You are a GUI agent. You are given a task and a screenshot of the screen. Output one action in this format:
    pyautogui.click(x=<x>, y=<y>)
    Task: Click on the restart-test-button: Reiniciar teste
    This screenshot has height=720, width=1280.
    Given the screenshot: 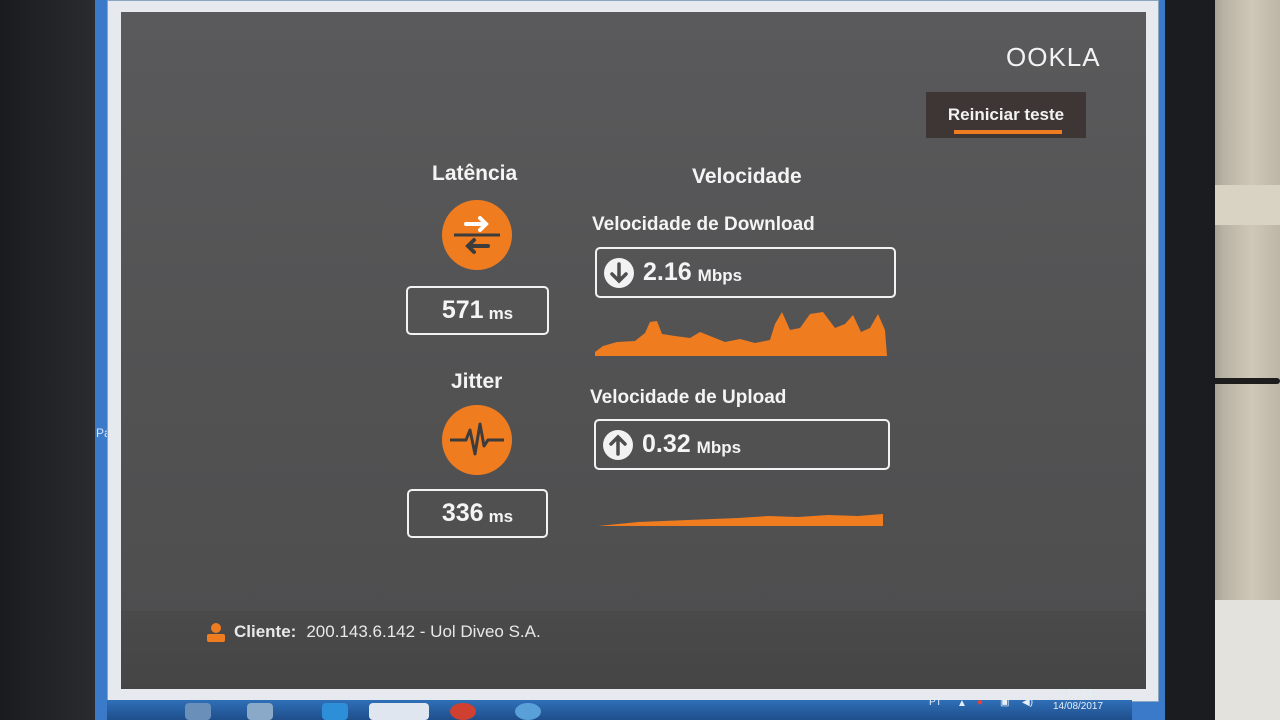 What is the action you would take?
    pyautogui.click(x=1006, y=115)
    